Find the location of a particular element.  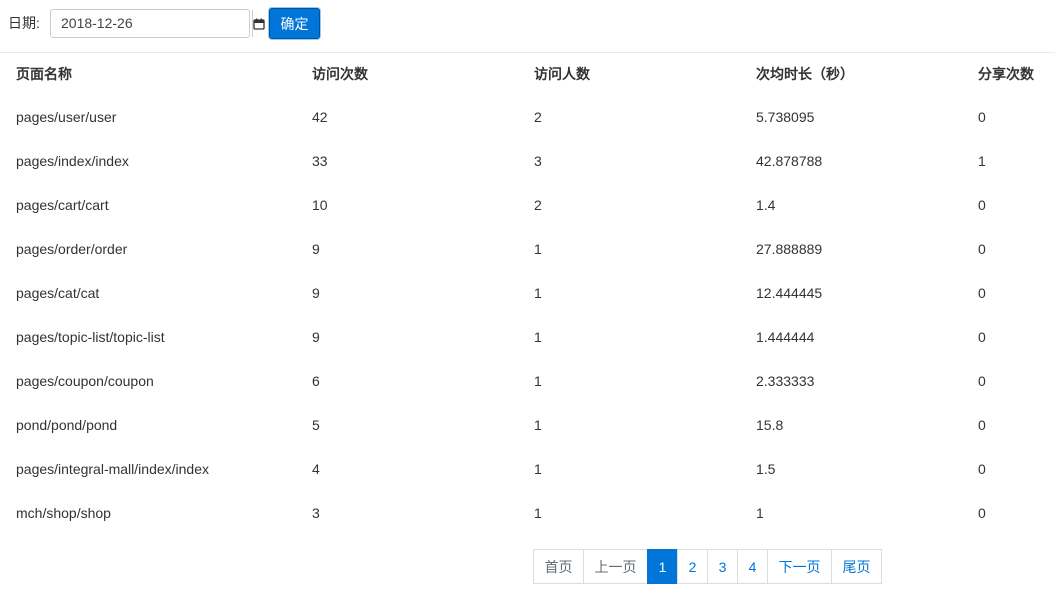

header-visitors: 访问人数 is located at coordinates (562, 74).